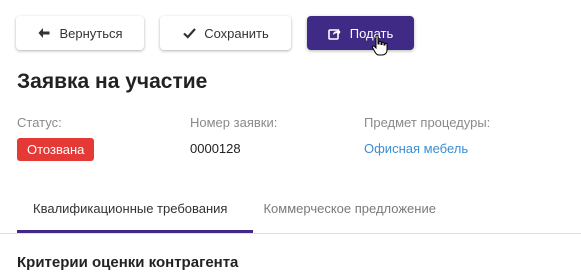  I want to click on hand-cursor-icon, so click(379, 45).